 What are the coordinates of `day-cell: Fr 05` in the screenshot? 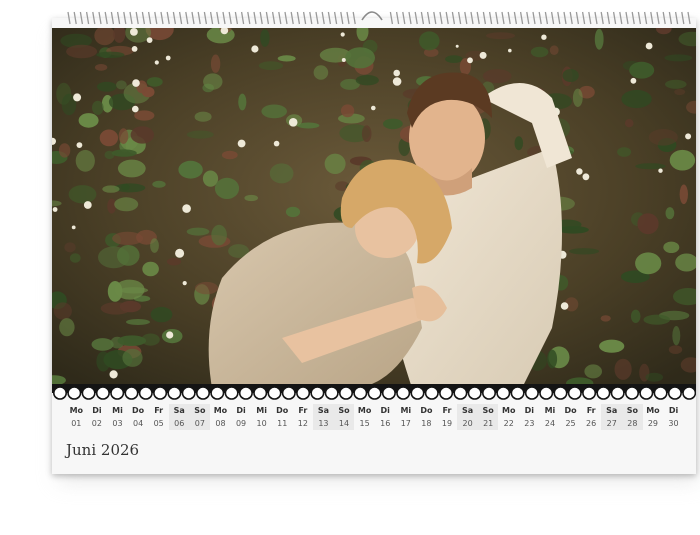 It's located at (158, 417).